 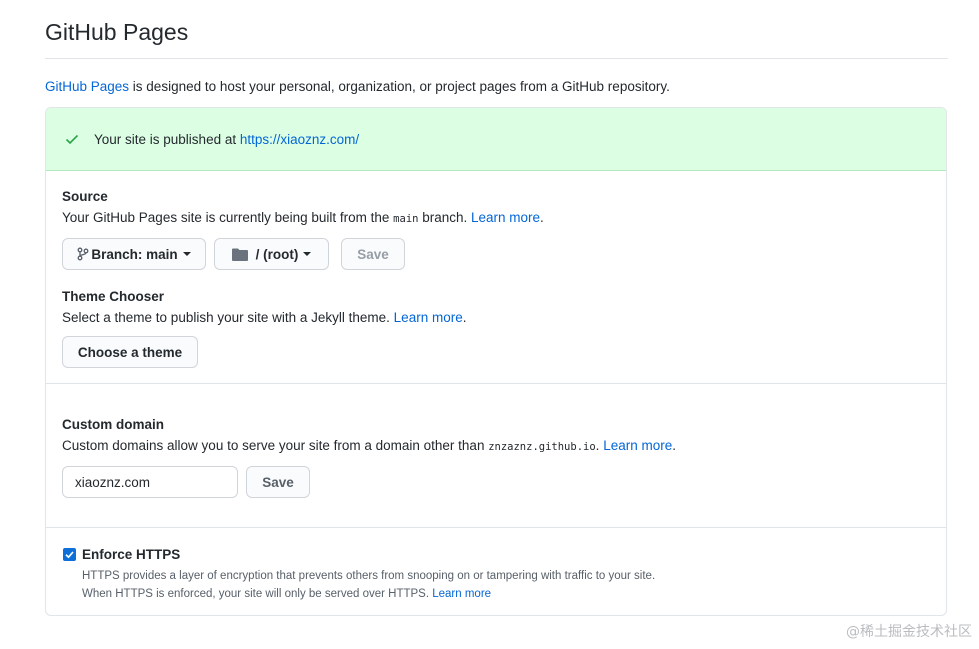 What do you see at coordinates (542, 447) in the screenshot?
I see `default-domain-code: znzaznz.github.io` at bounding box center [542, 447].